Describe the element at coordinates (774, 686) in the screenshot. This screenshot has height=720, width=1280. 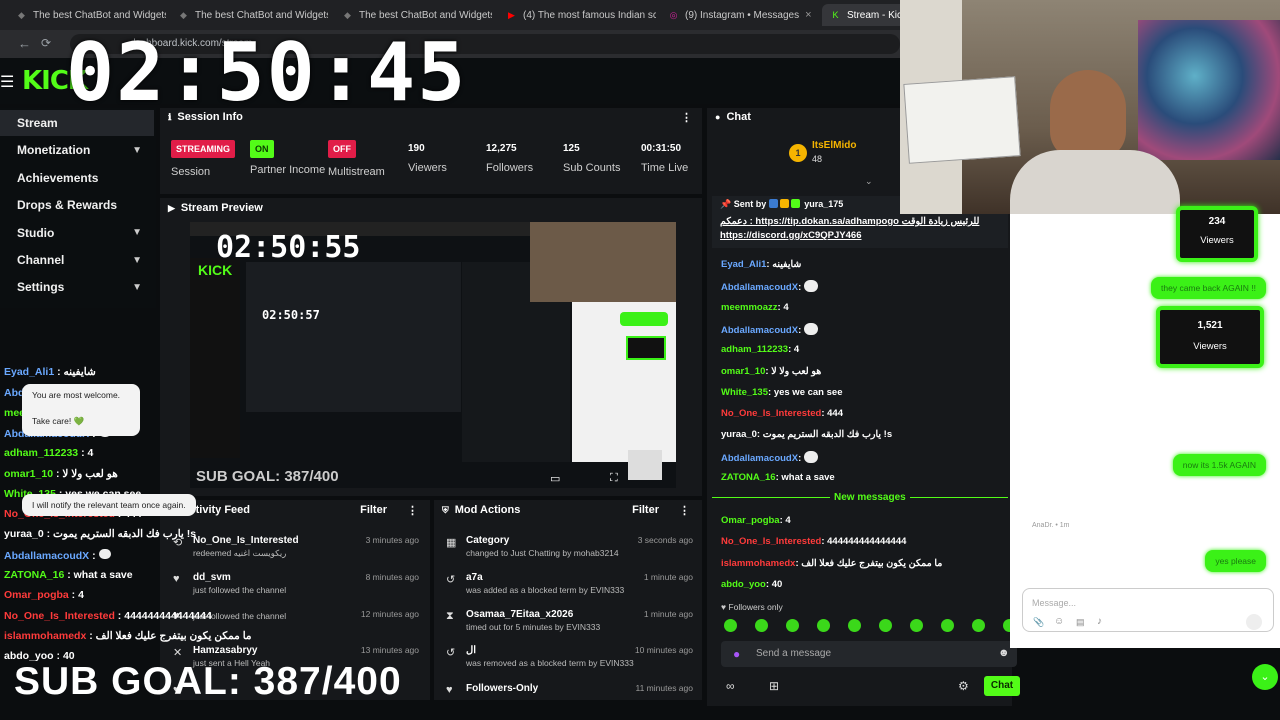
I see `gift-icon: ⊞` at that location.